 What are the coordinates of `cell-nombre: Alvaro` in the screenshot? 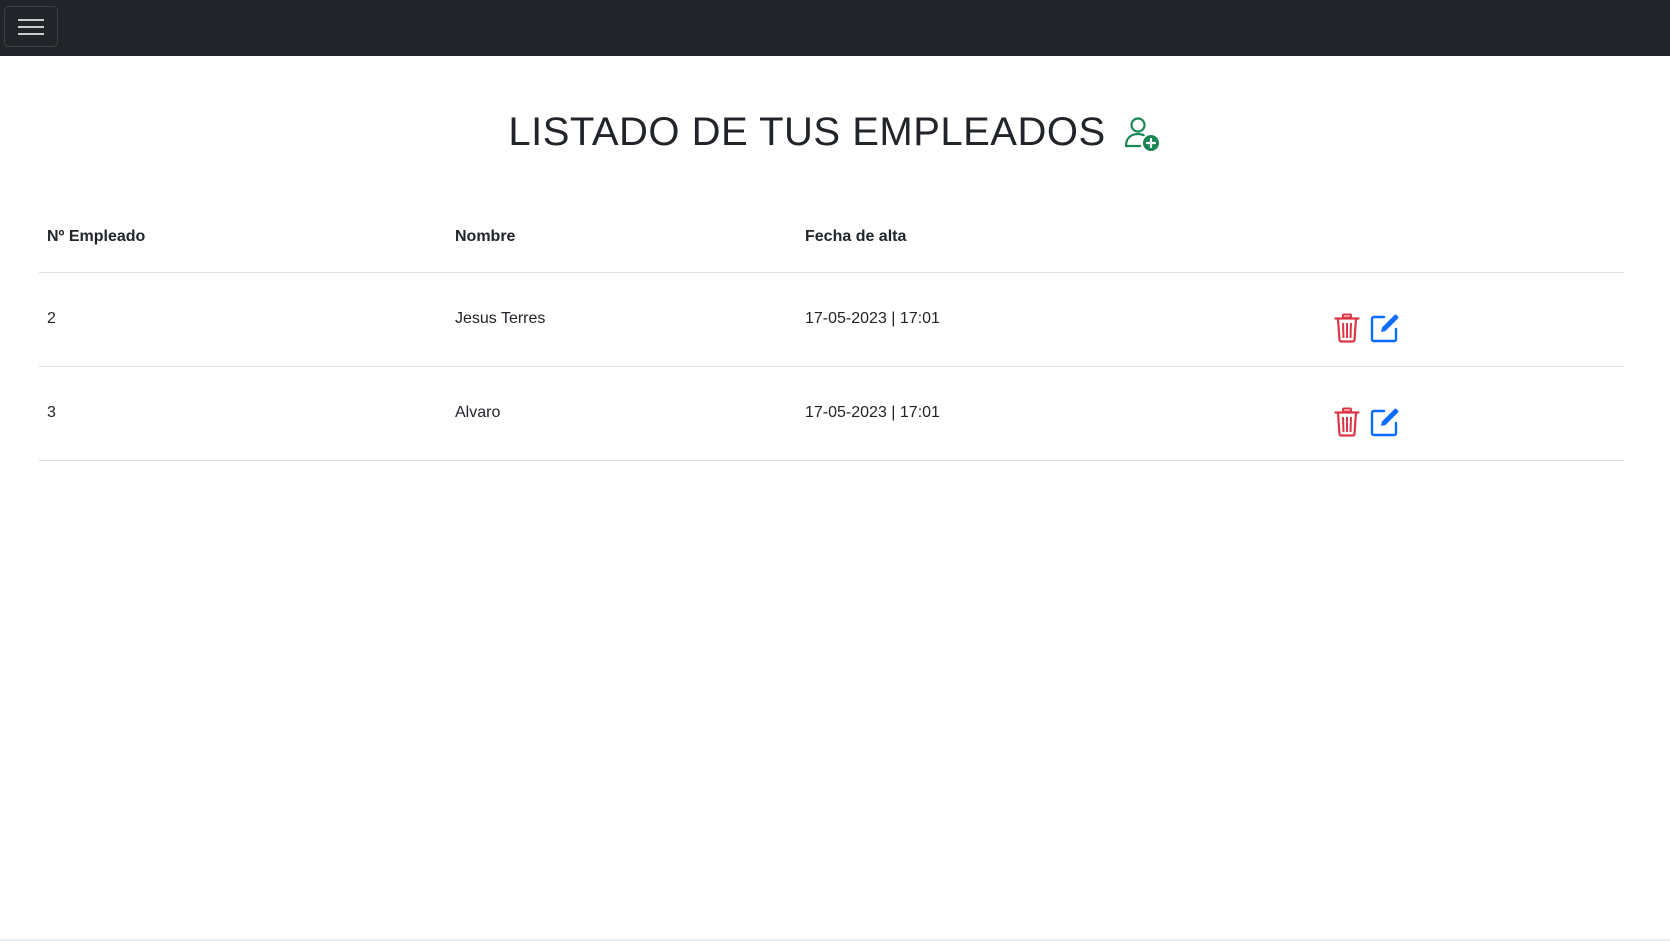 It's located at (478, 412).